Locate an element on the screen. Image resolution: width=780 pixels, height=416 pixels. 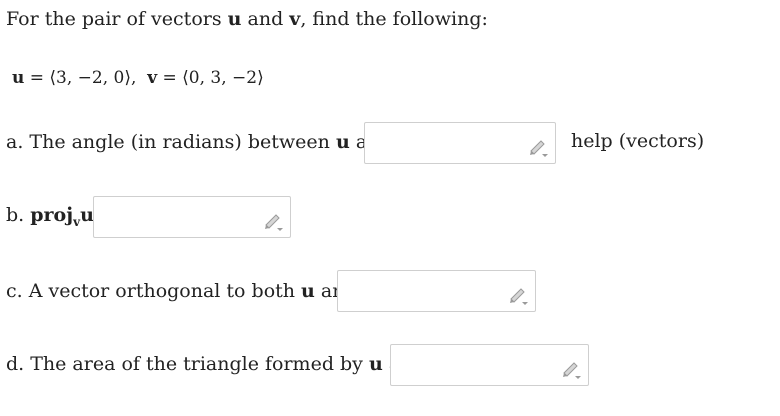
qd-u: u is located at coordinates (375, 364).